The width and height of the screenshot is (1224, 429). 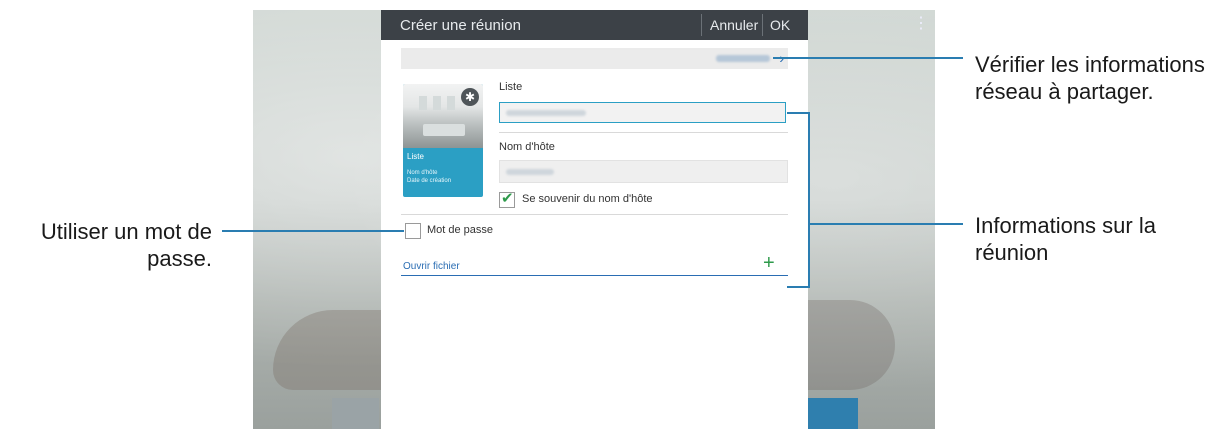 I want to click on remember-host-checkbox: ✔, so click(x=507, y=199).